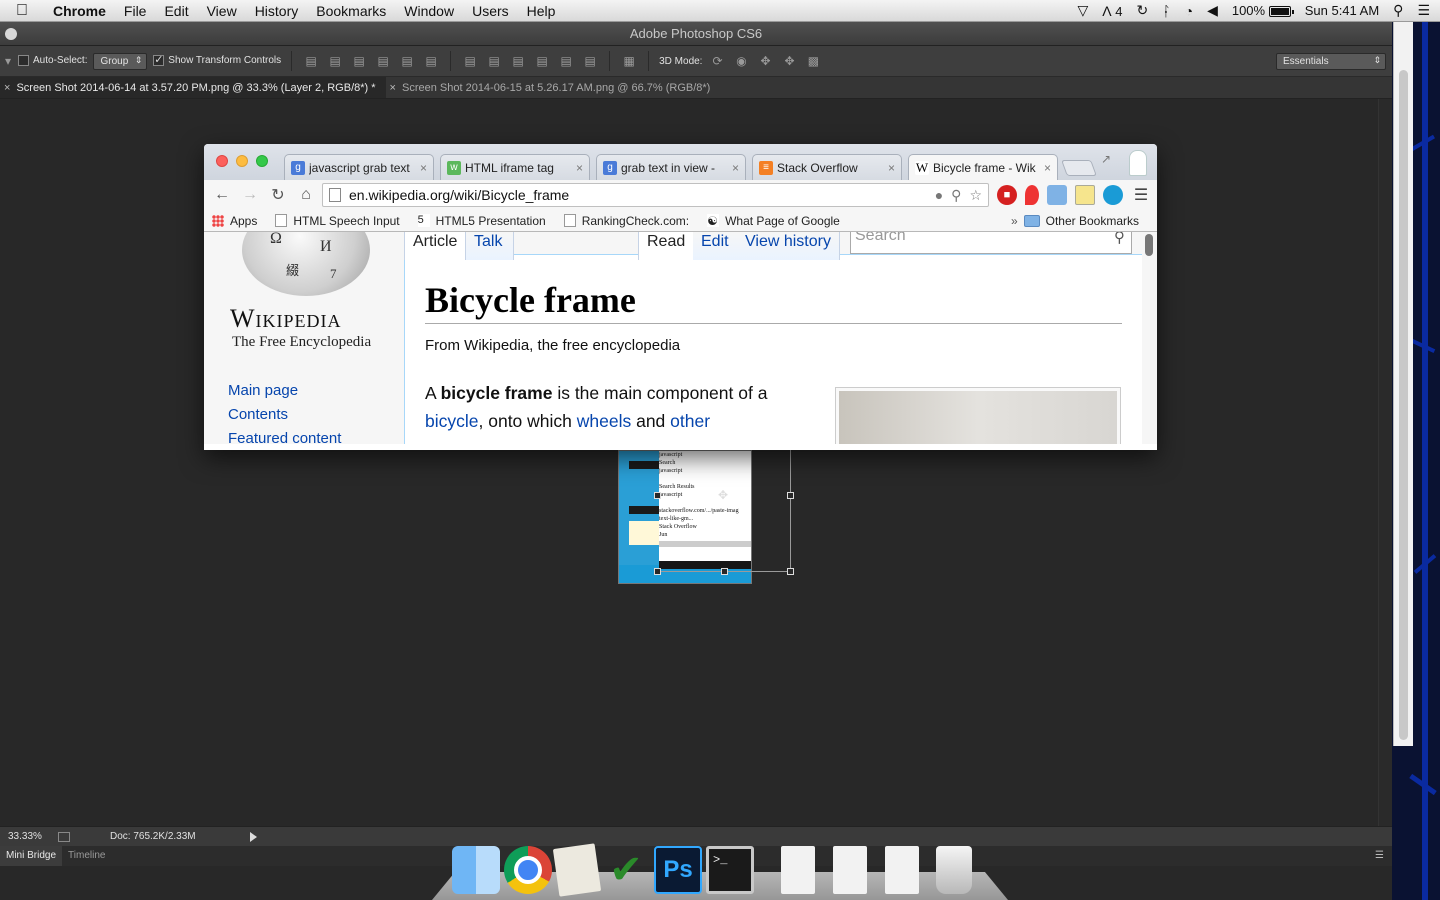 This screenshot has width=1440, height=900. What do you see at coordinates (1189, 11) in the screenshot?
I see `wifi-icon: ◔` at bounding box center [1189, 11].